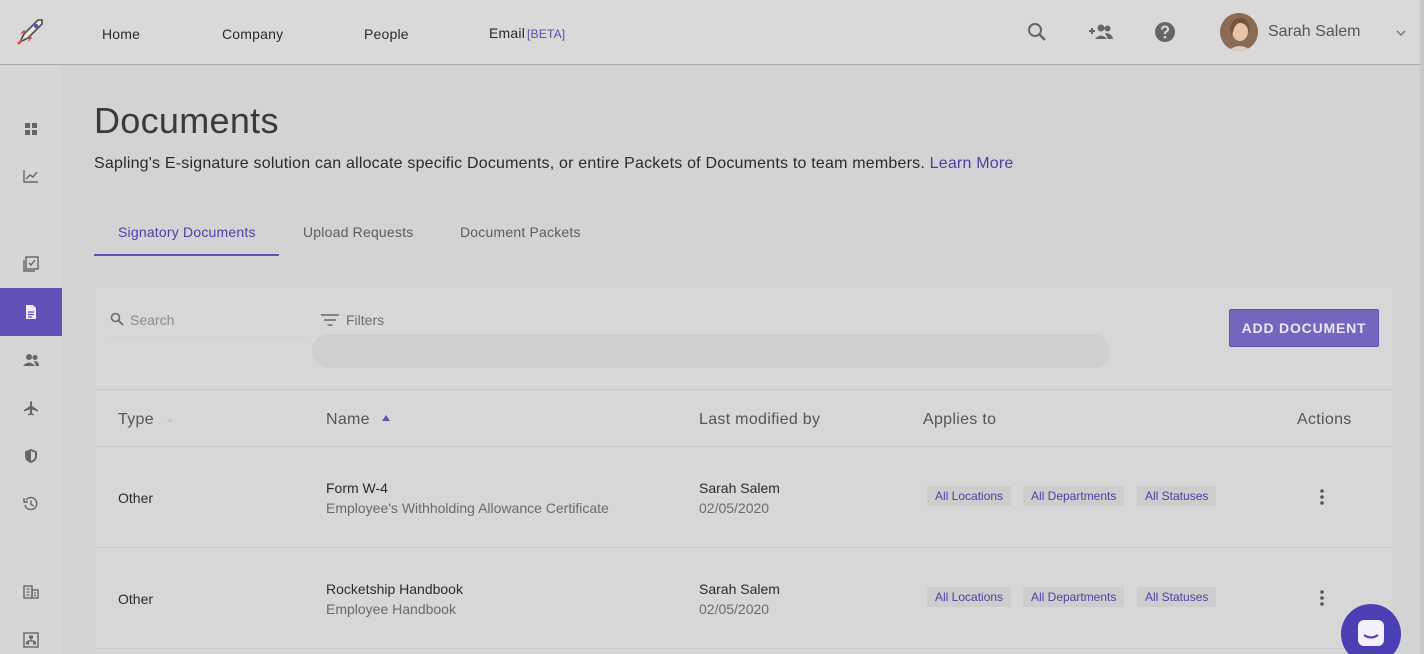  What do you see at coordinates (357, 488) in the screenshot?
I see `row-name: Form W-4` at bounding box center [357, 488].